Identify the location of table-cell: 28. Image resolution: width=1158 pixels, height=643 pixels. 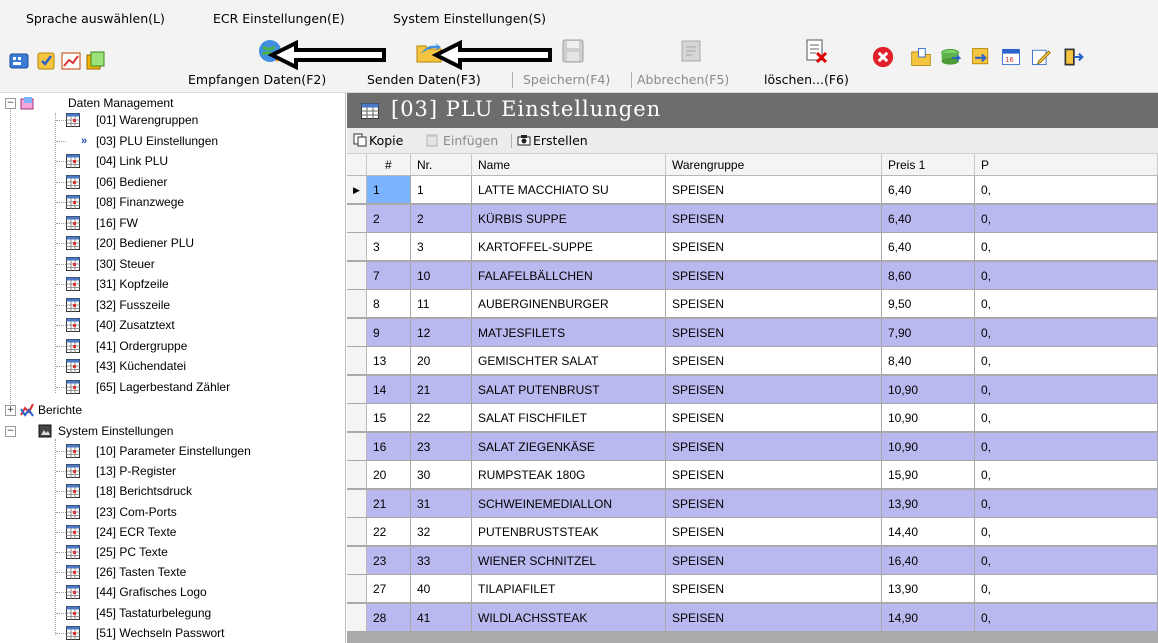
(389, 617).